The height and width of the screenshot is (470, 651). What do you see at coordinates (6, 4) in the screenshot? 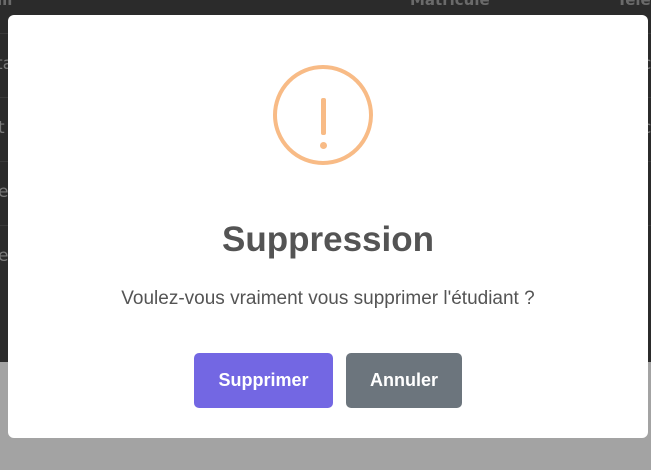
I see `column-header-email: ail` at bounding box center [6, 4].